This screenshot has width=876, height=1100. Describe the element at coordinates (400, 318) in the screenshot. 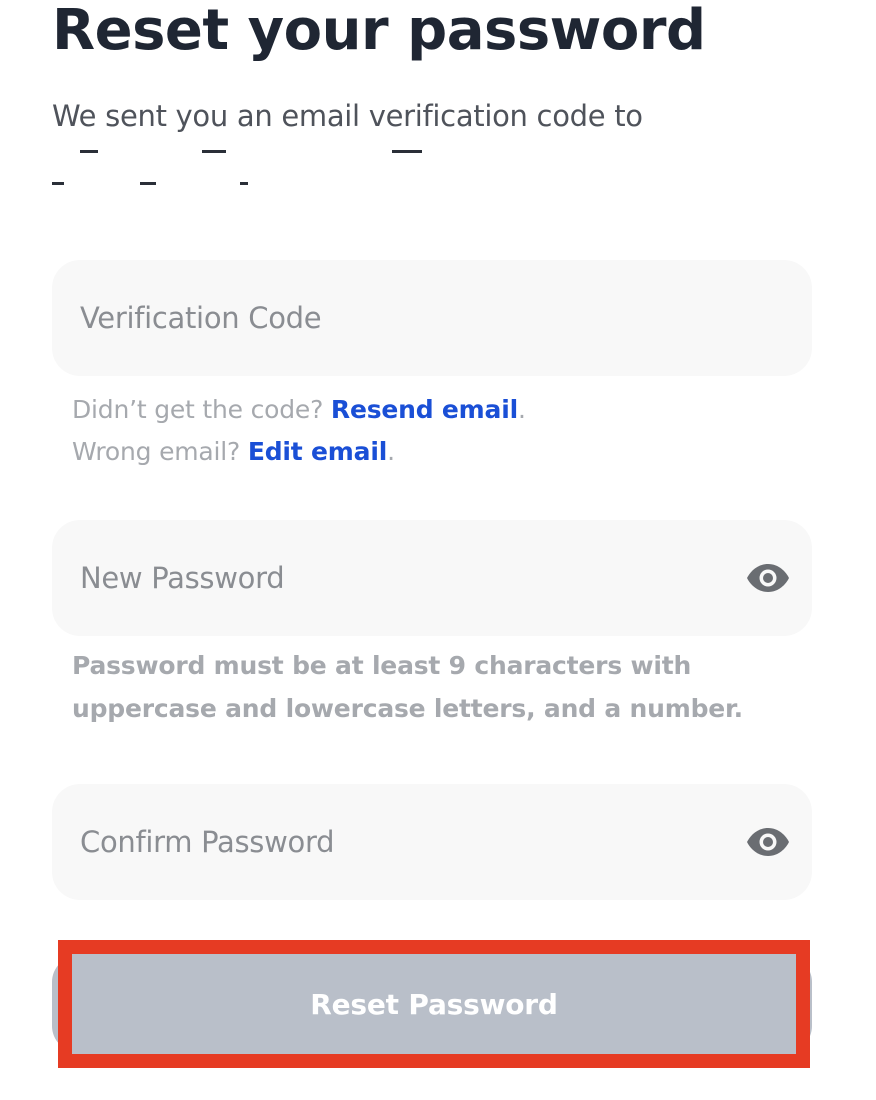

I see `verification-code-input` at that location.